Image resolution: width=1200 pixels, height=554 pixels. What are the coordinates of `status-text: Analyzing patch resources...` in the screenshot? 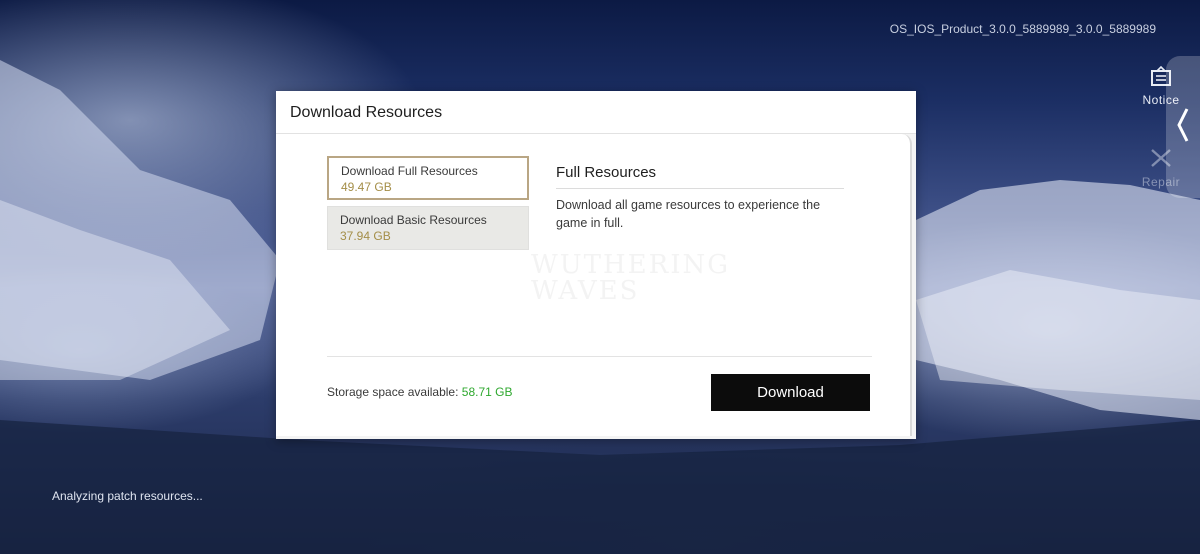 It's located at (127, 496).